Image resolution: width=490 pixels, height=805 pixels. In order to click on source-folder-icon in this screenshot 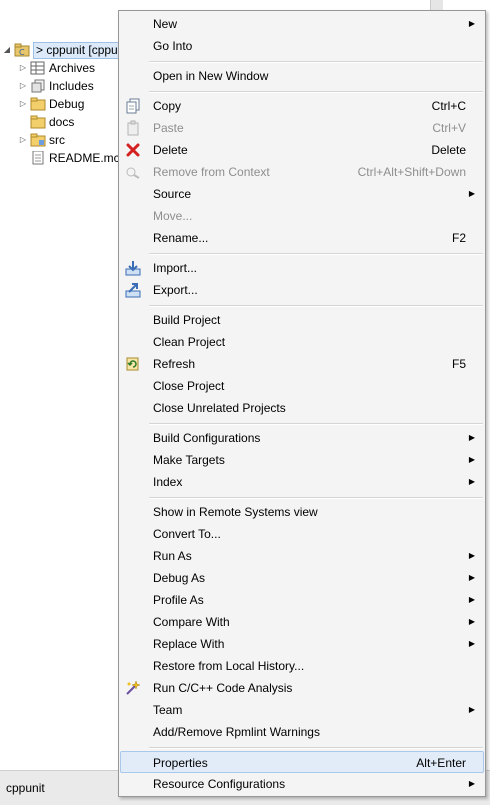, I will do `click(38, 140)`.